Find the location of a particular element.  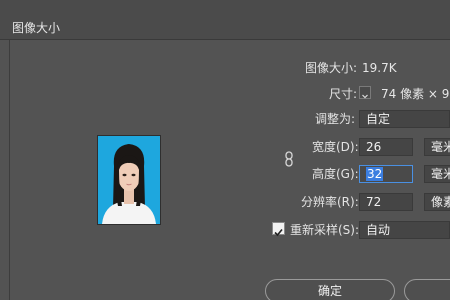

fit-to-value: 自定 is located at coordinates (378, 119).